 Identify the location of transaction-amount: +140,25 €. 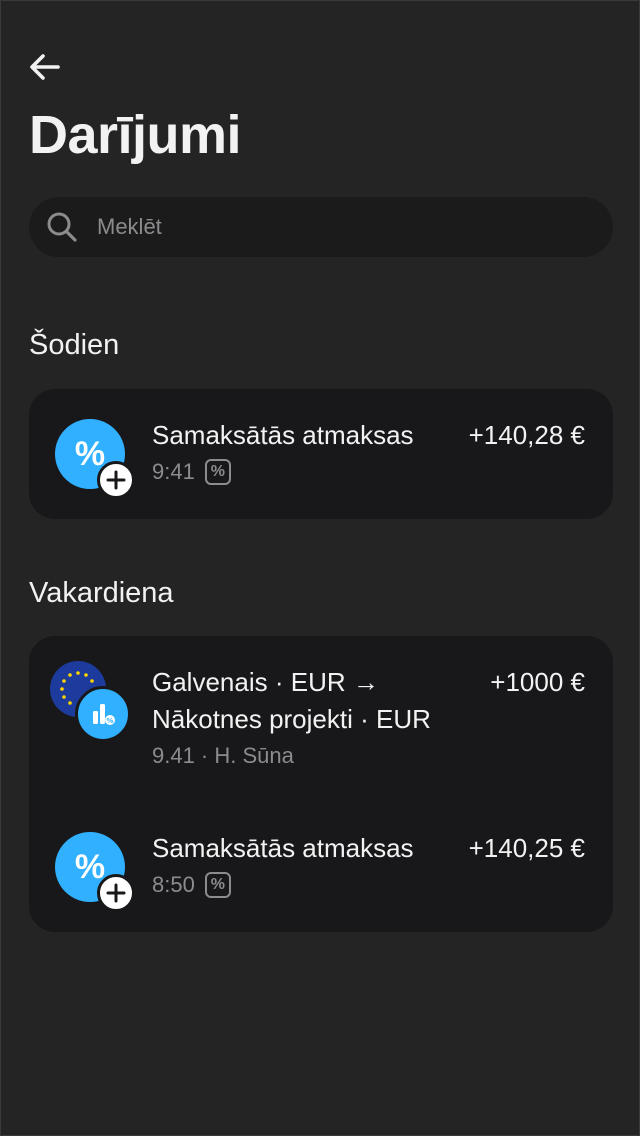
(526, 848).